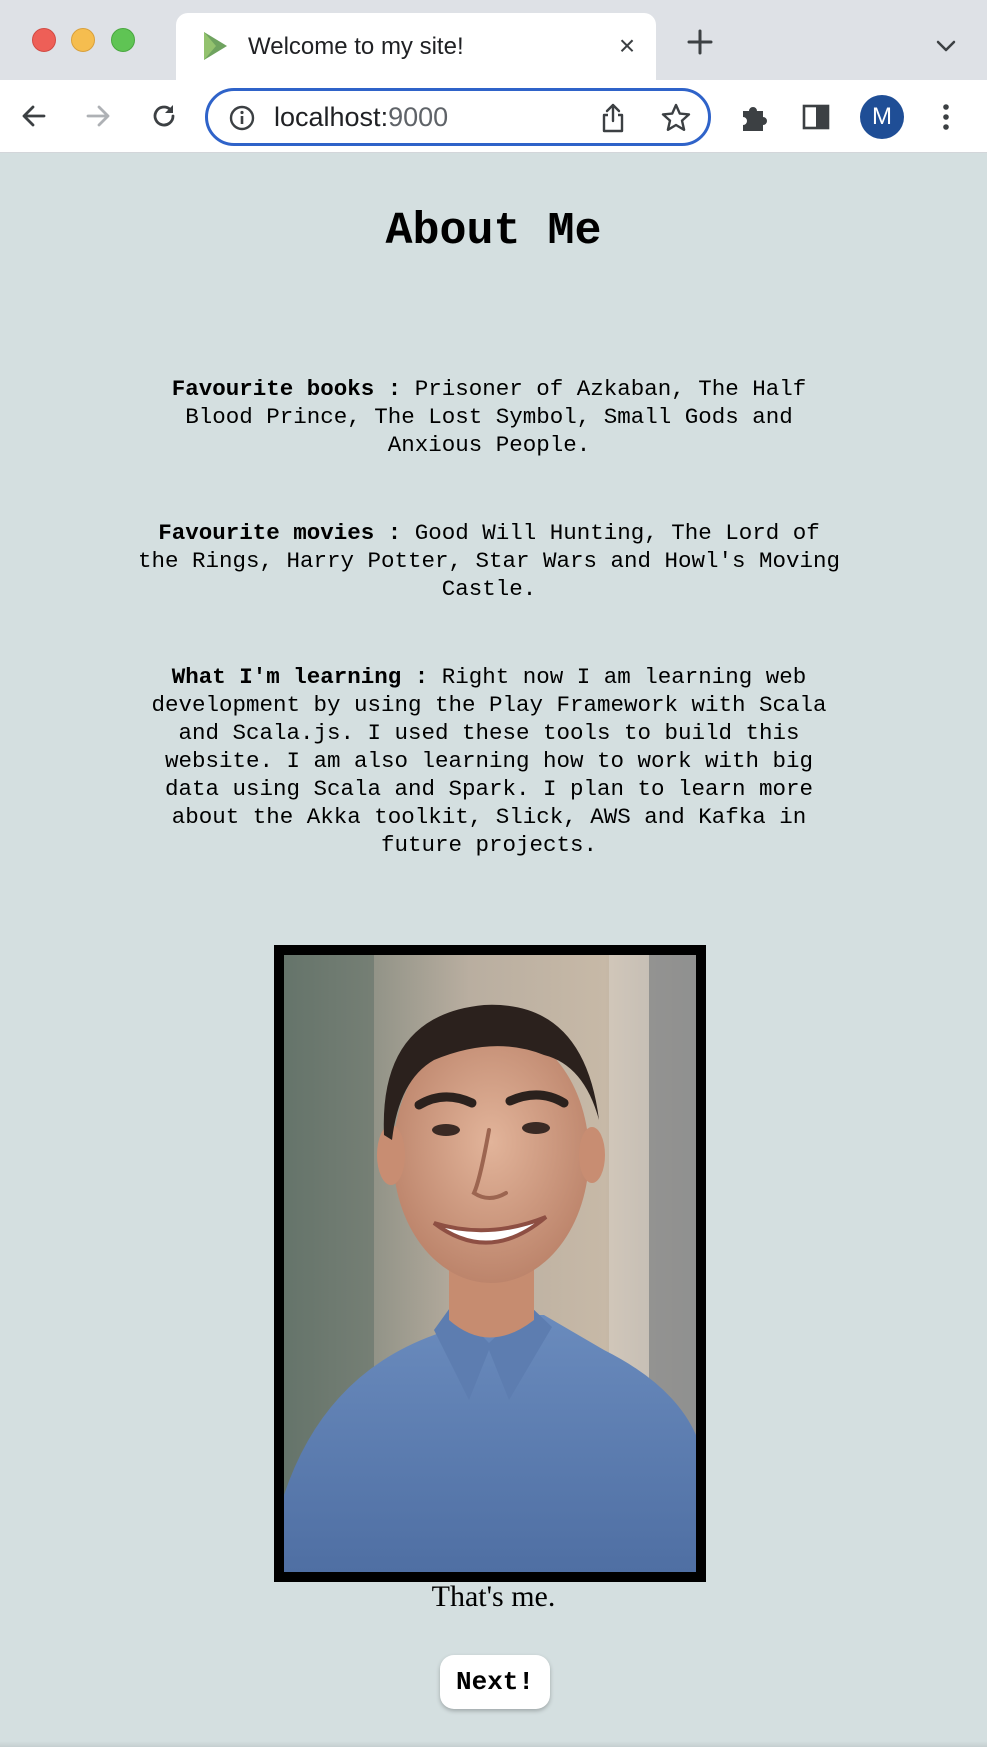  I want to click on learning-label: What I'm learning :, so click(300, 677).